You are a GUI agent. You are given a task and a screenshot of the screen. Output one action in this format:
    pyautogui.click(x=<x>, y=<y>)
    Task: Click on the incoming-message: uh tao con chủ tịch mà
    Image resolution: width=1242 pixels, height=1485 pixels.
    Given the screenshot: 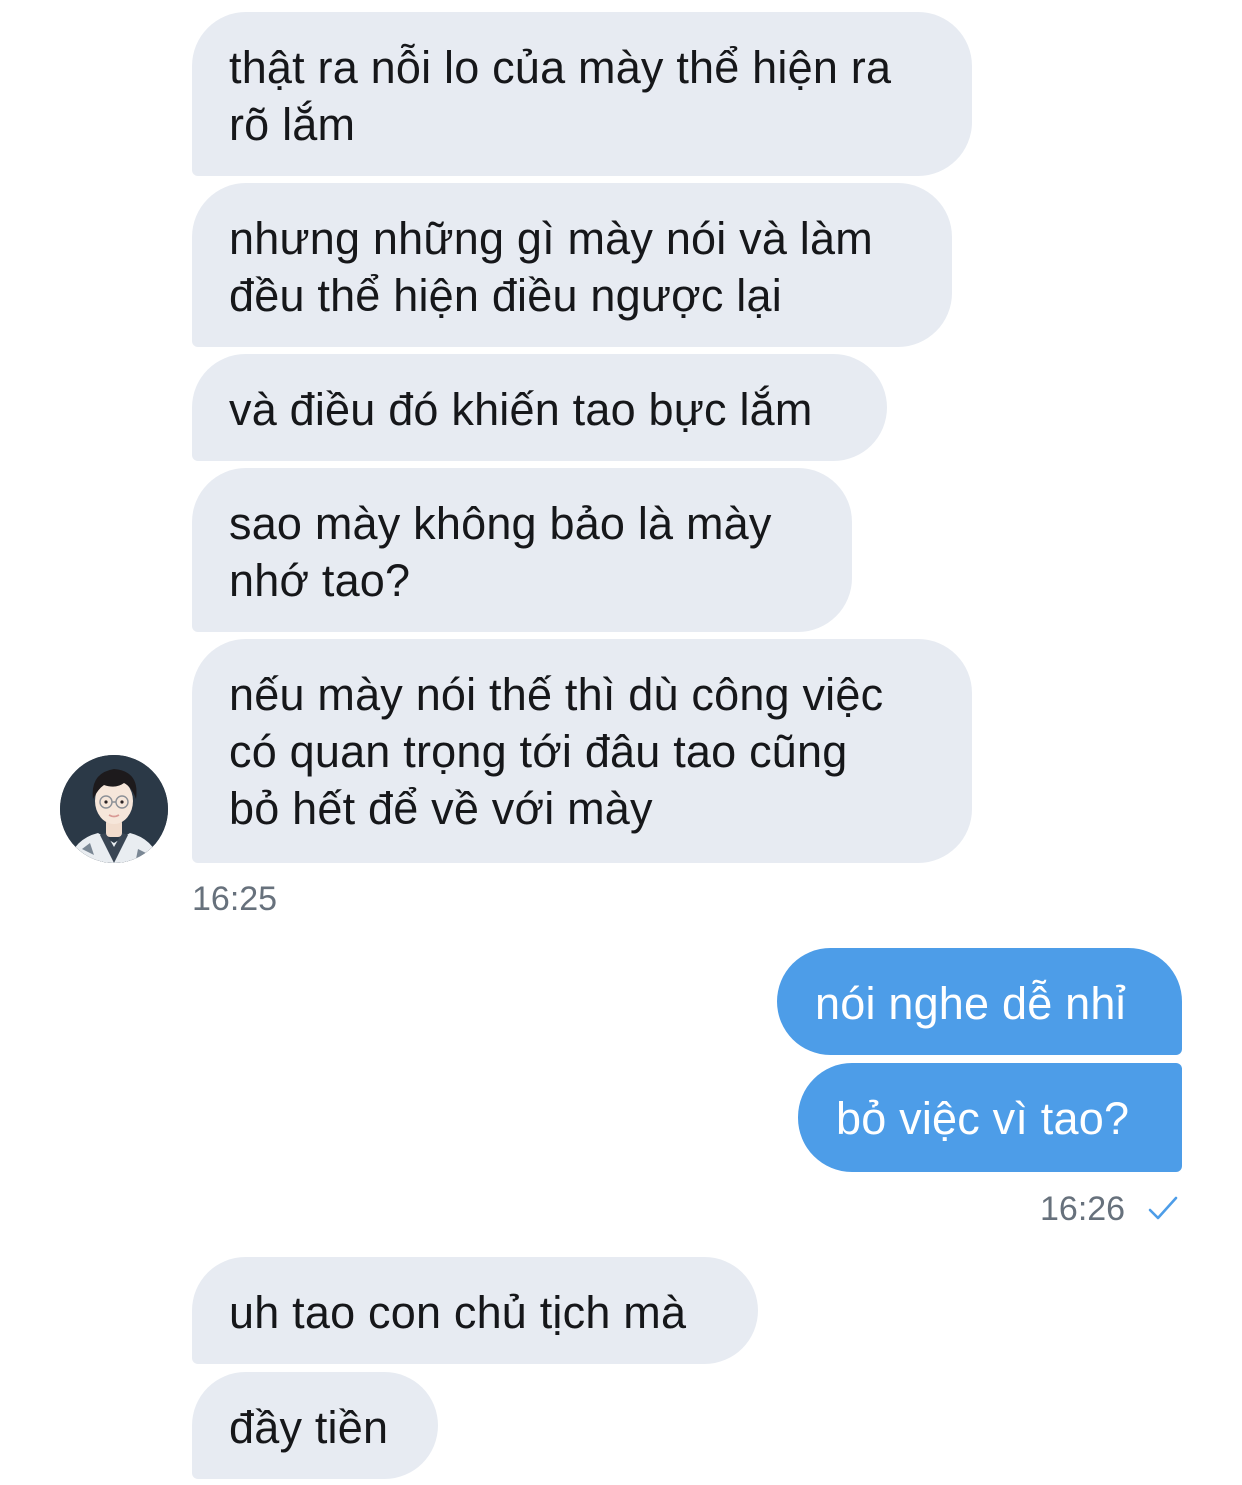 What is the action you would take?
    pyautogui.click(x=475, y=1310)
    